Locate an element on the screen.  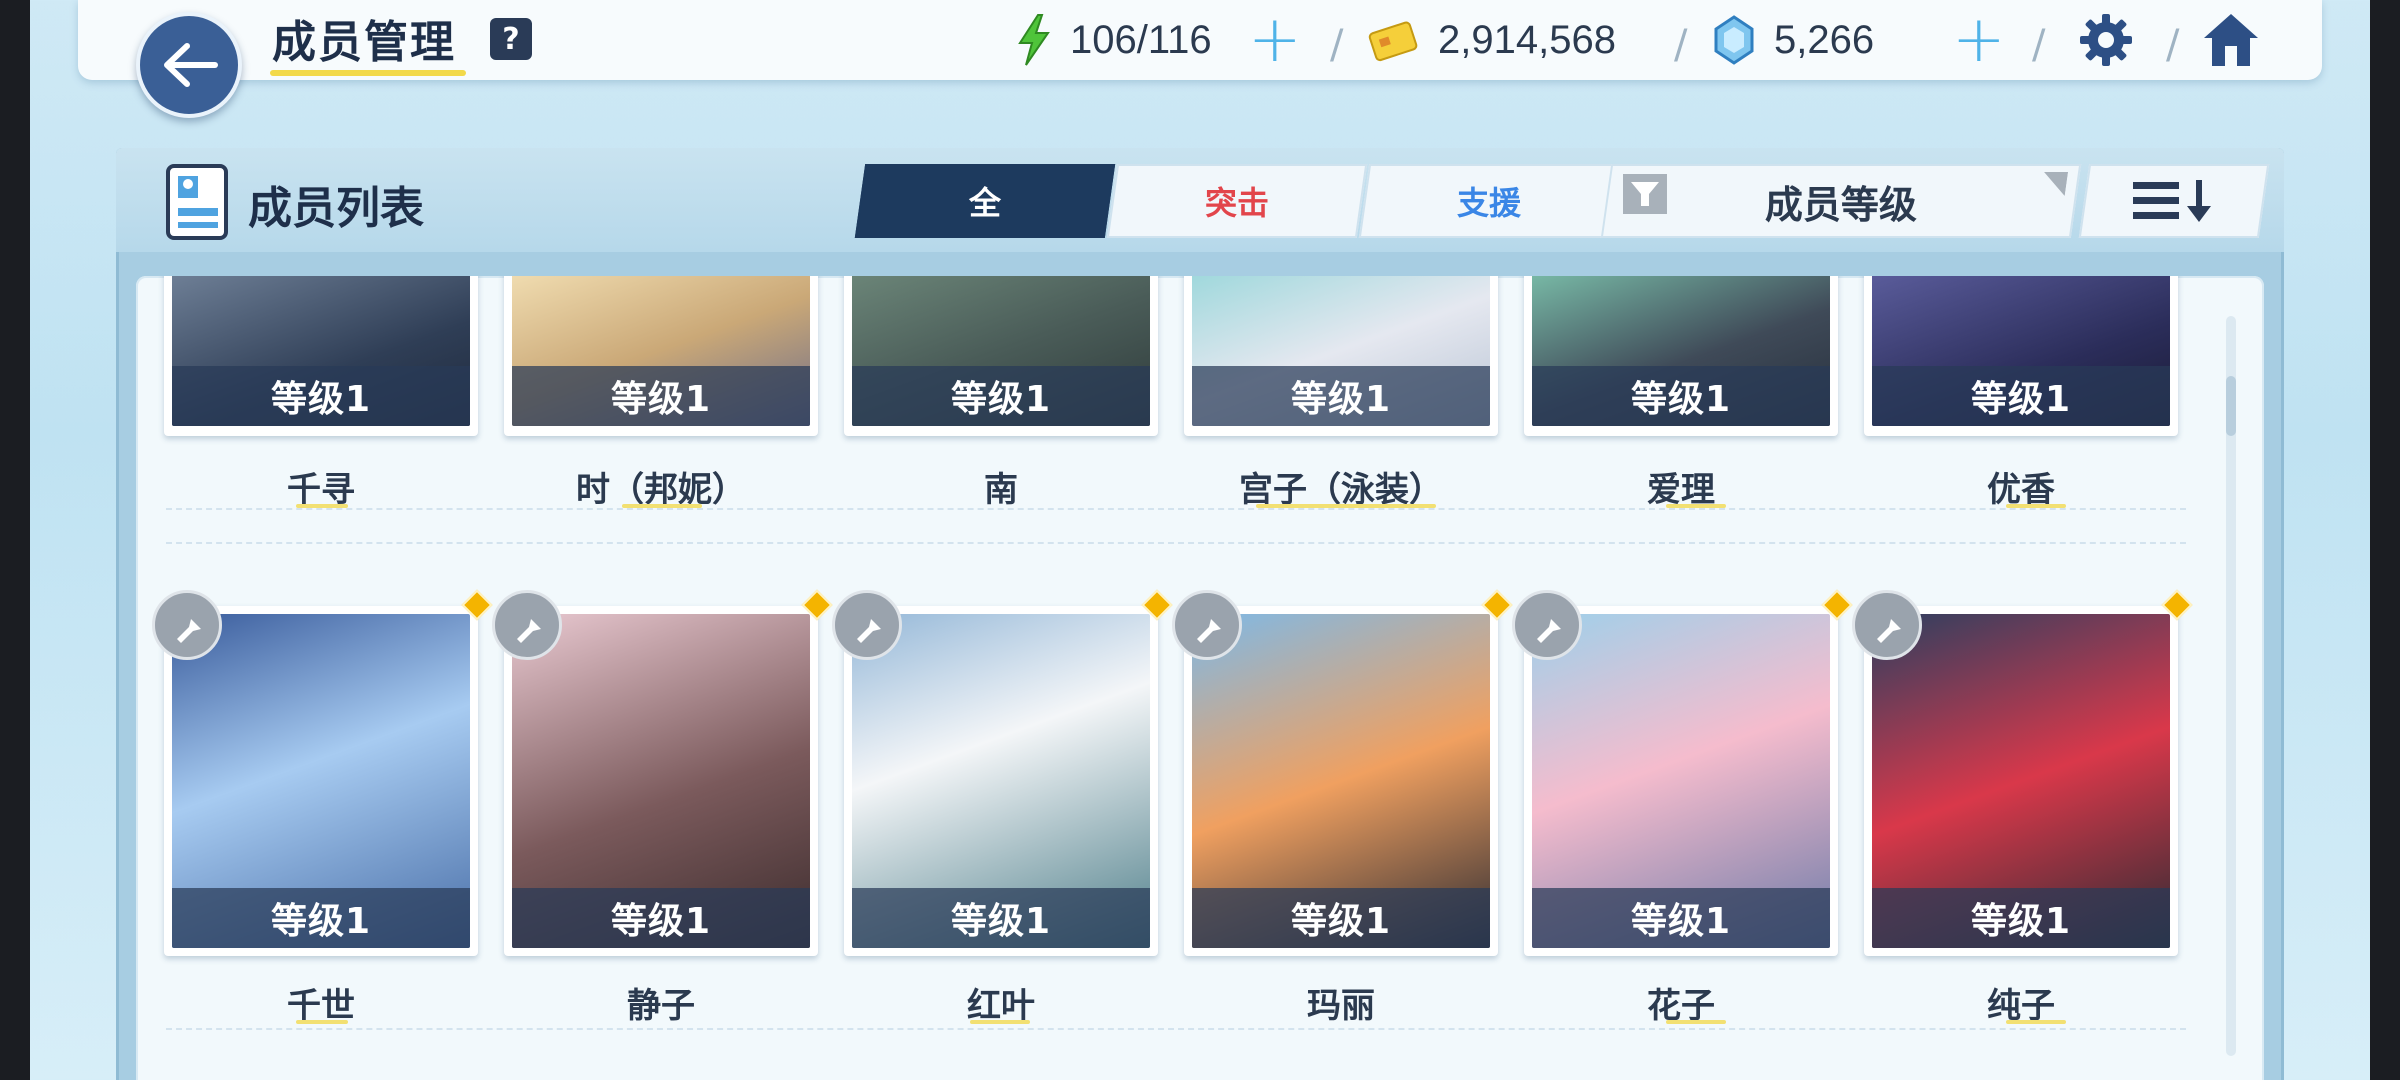
home-icon is located at coordinates (2231, 40).